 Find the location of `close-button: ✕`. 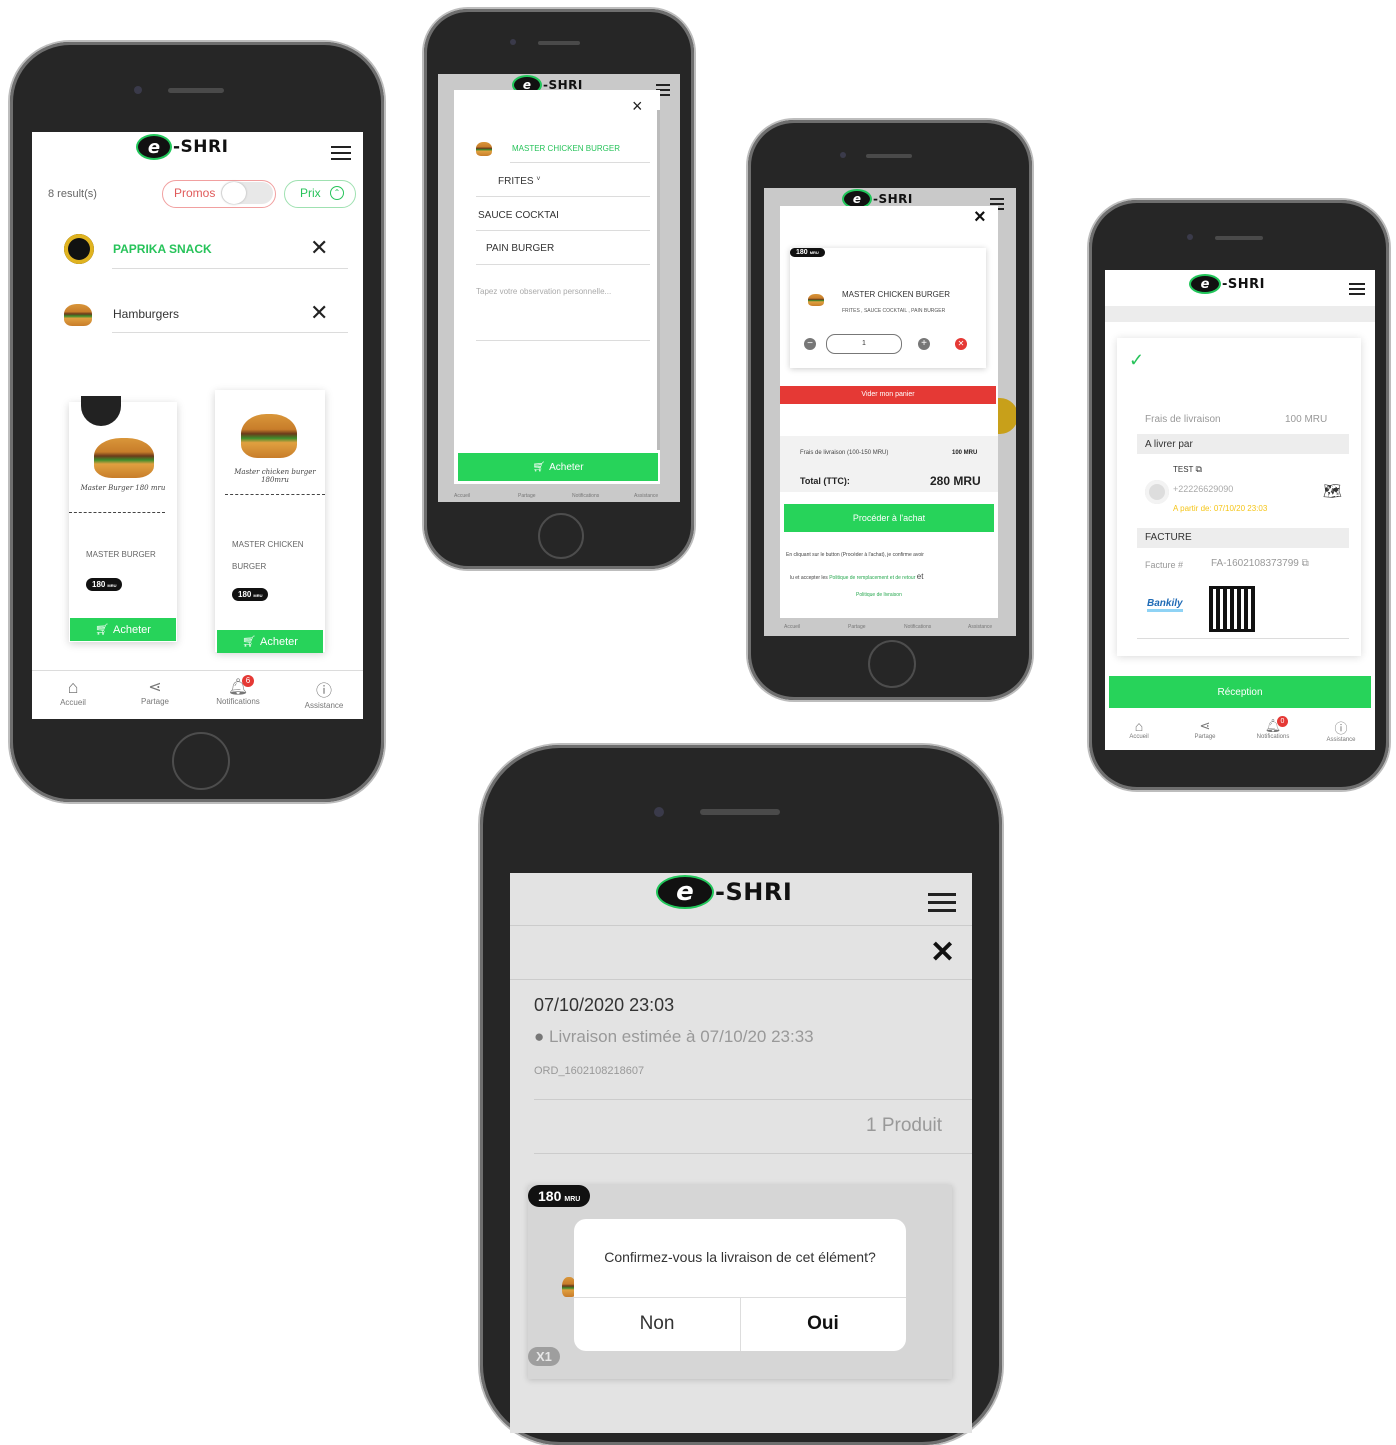

close-button: ✕ is located at coordinates (942, 952).